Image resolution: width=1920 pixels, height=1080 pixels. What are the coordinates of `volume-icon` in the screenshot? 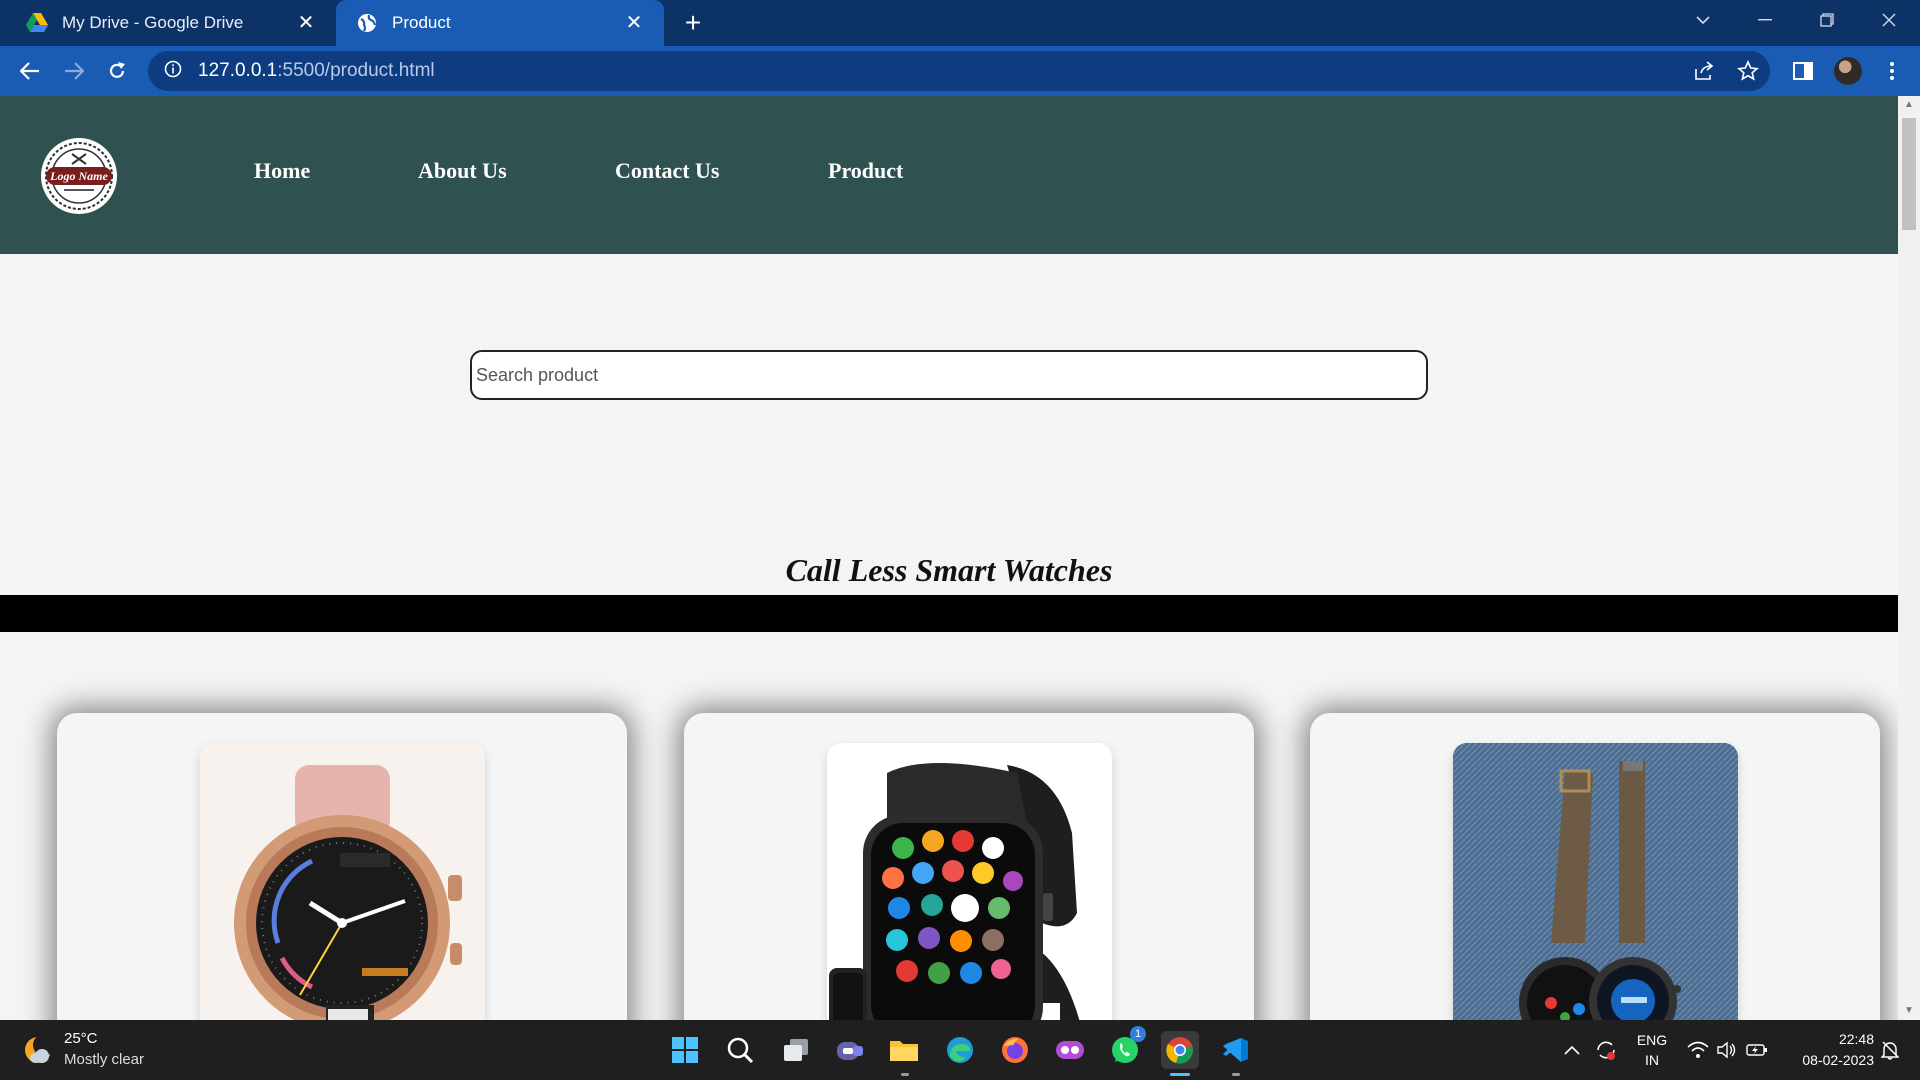 It's located at (1727, 1050).